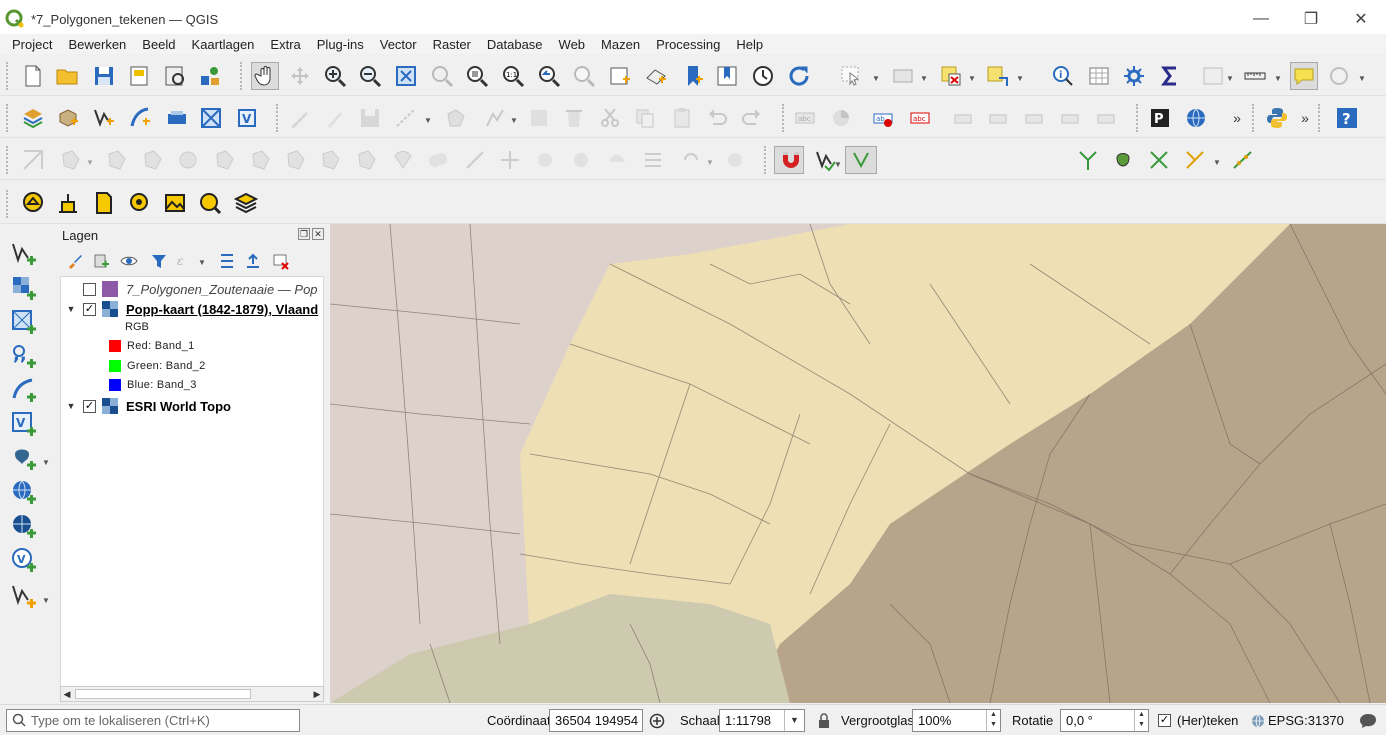 The height and width of the screenshot is (735, 1386). Describe the element at coordinates (24, 596) in the screenshot. I see `new-vector-layer-icon` at that location.